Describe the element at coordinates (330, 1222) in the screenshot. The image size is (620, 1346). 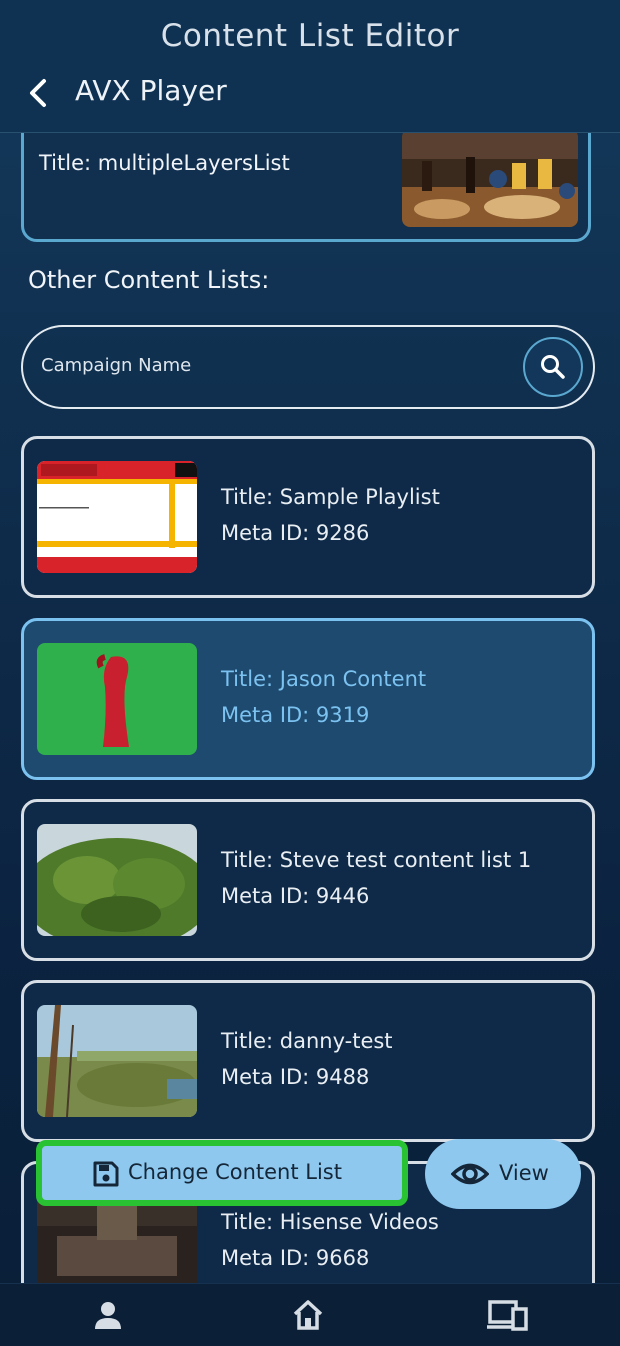
I see `item-title: Title: Hisense Videos` at that location.